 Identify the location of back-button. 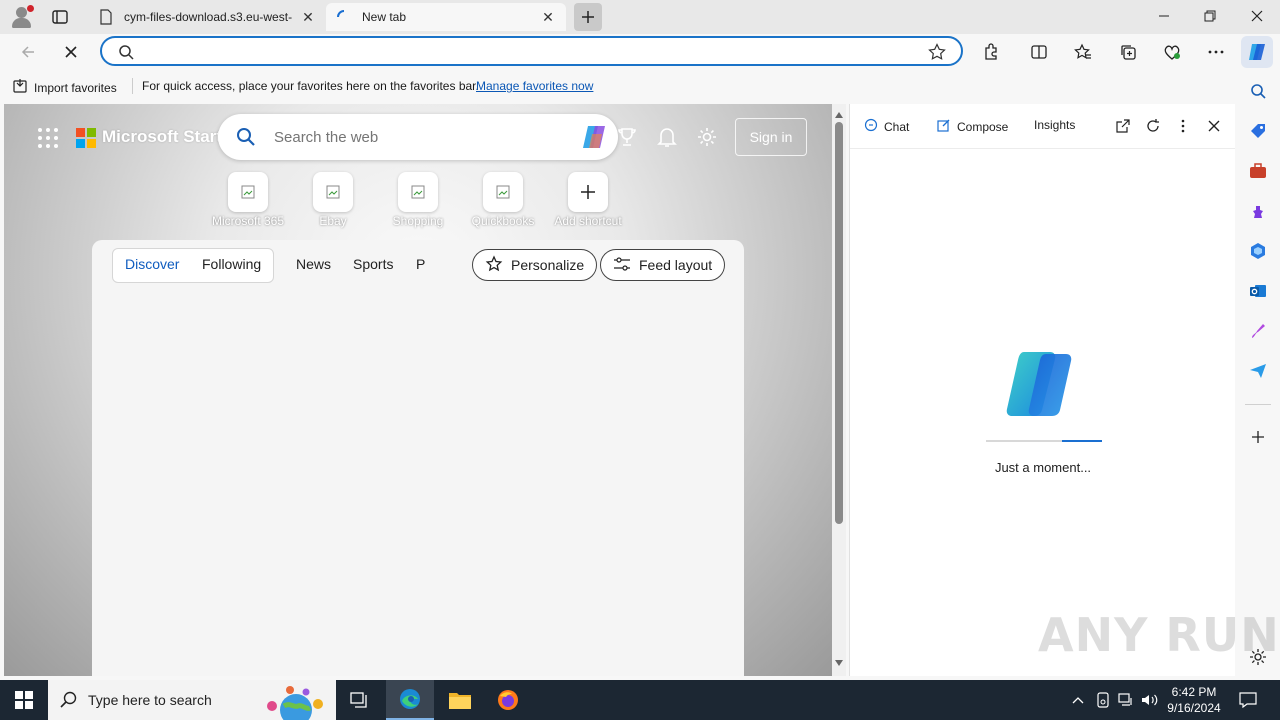
(28, 52).